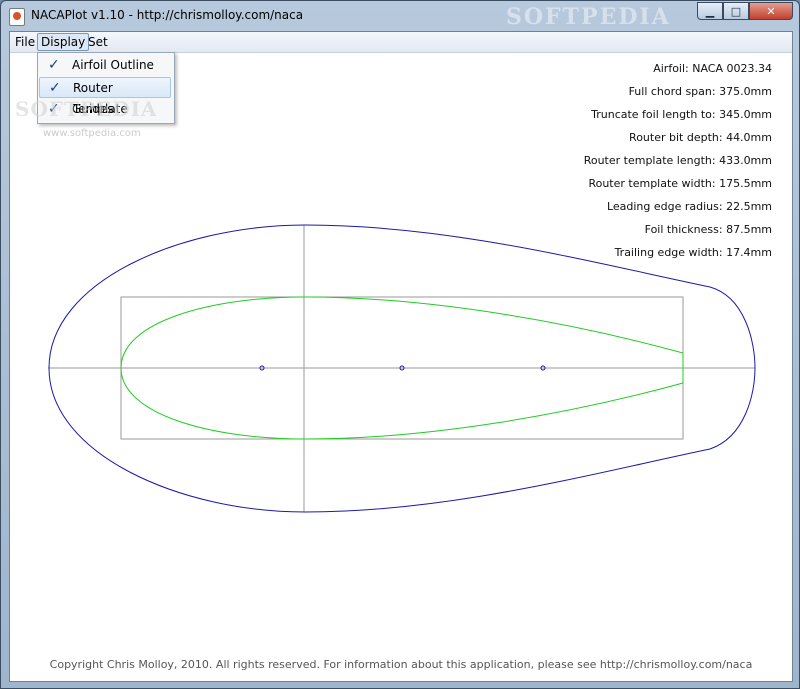  I want to click on maximize-button: □, so click(736, 11).